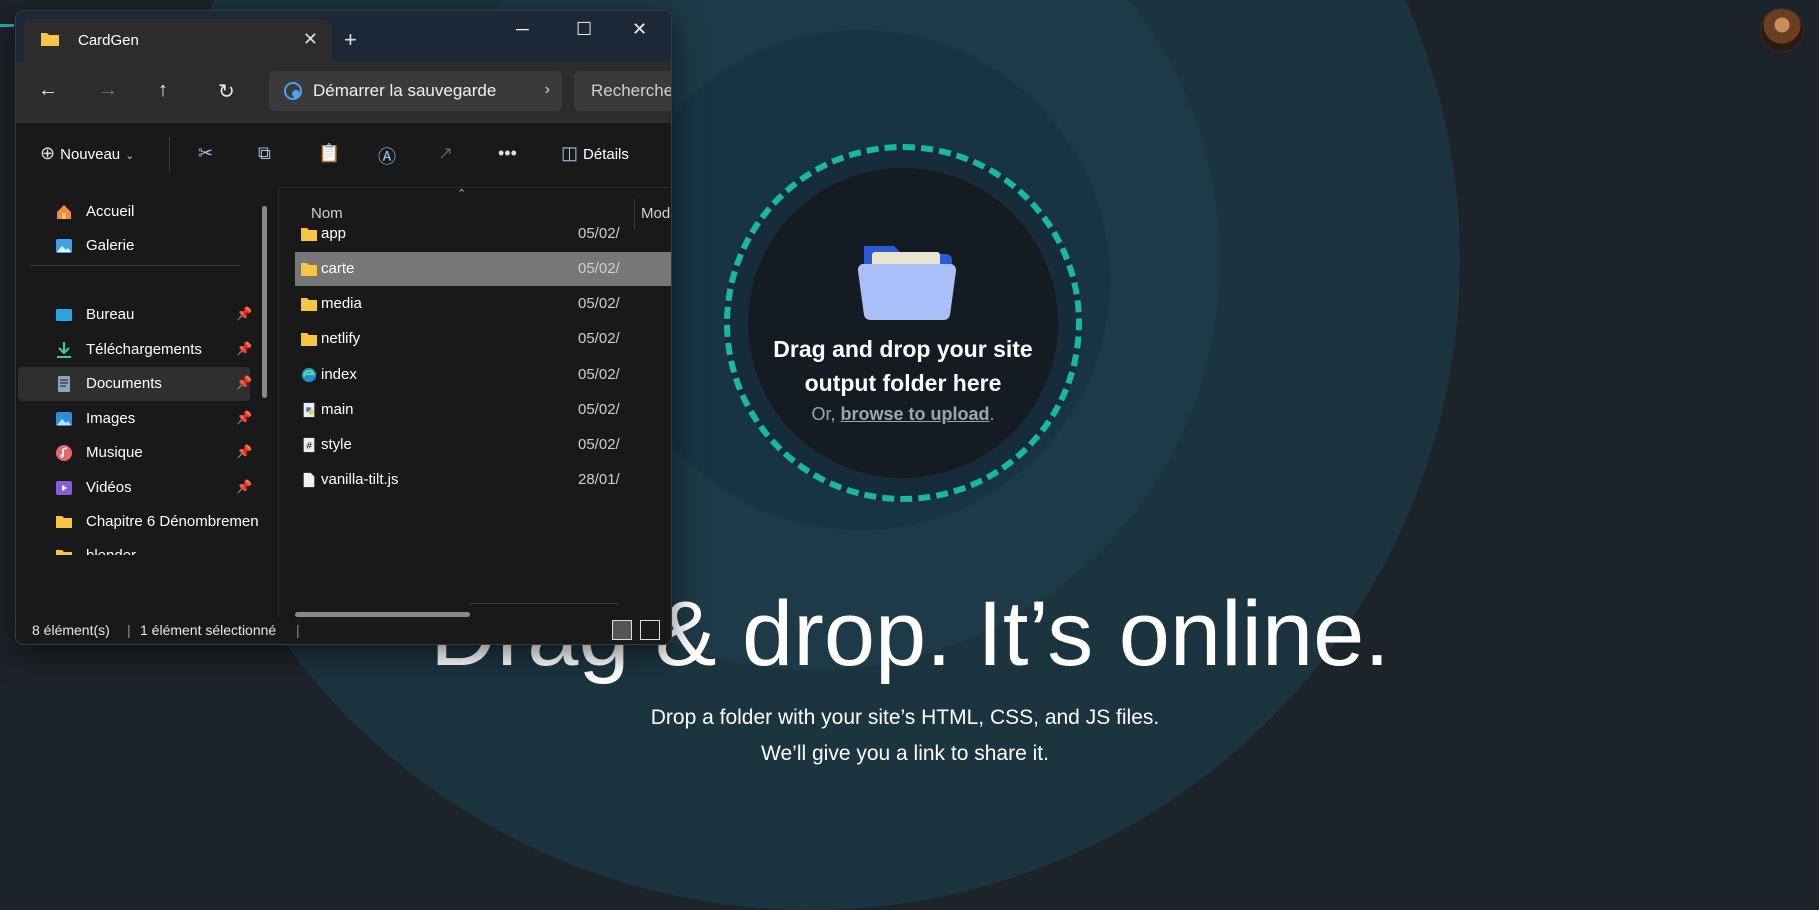 This screenshot has height=910, width=1819. I want to click on horizontal-scroll-track, so click(544, 603).